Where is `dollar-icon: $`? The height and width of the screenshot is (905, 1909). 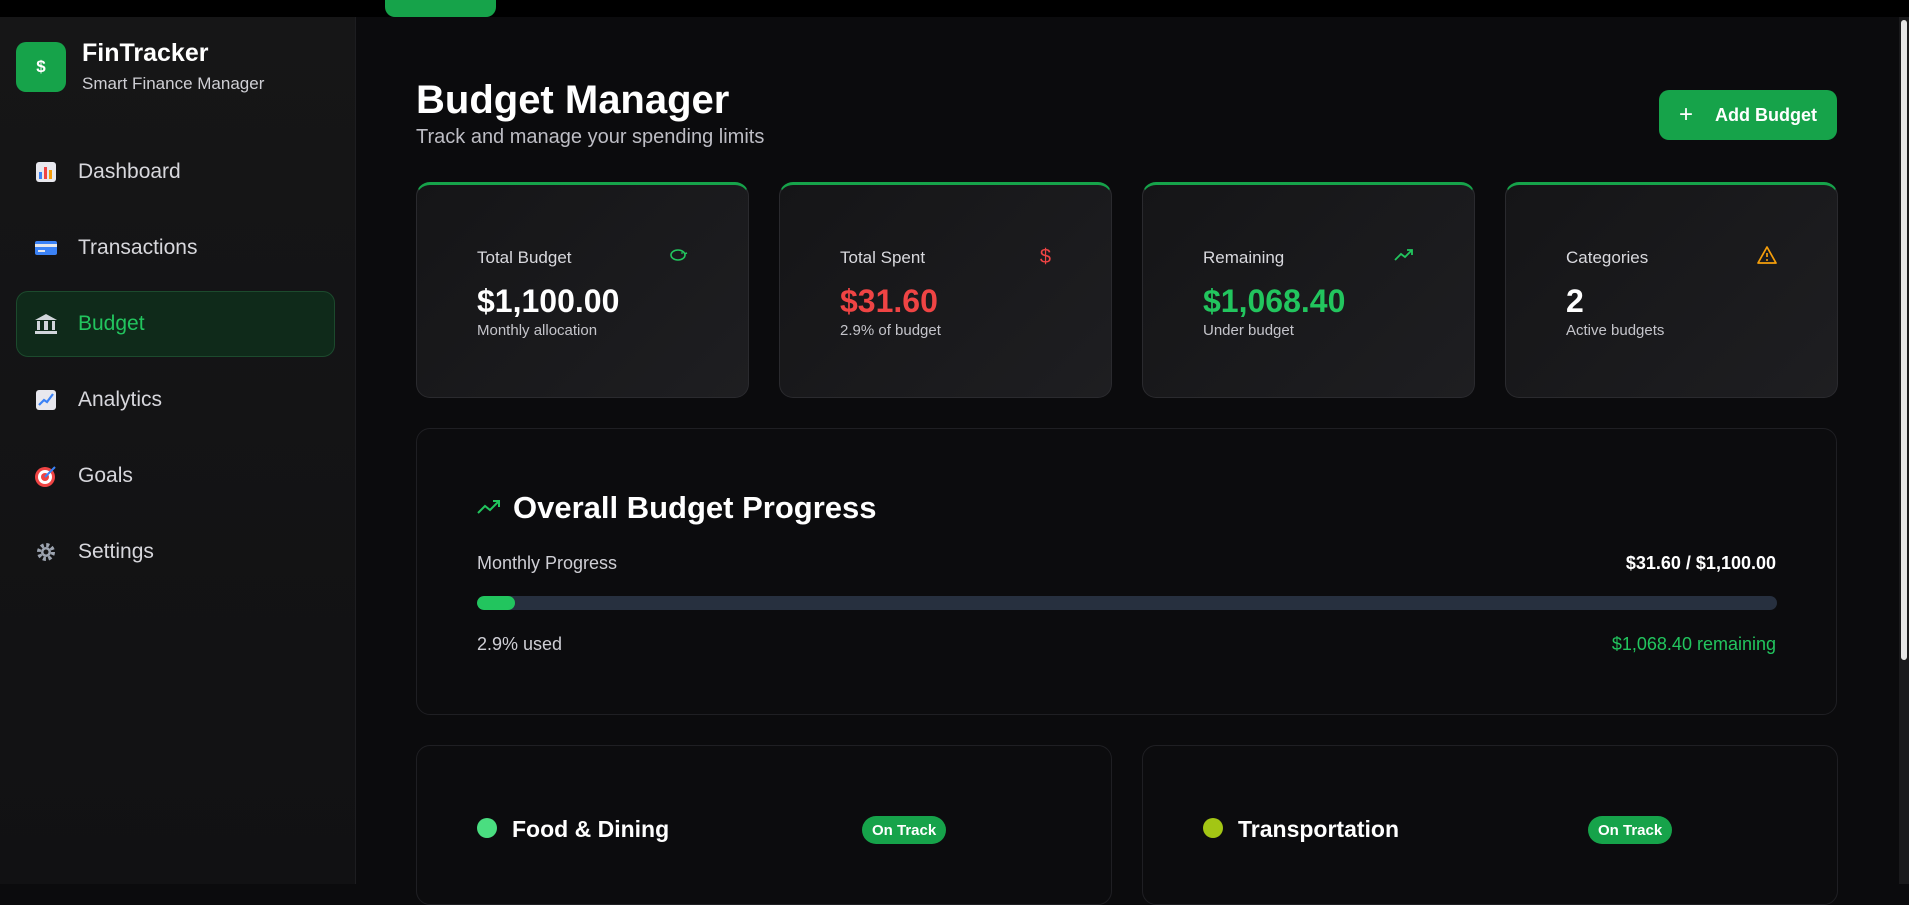
dollar-icon: $ is located at coordinates (1045, 257).